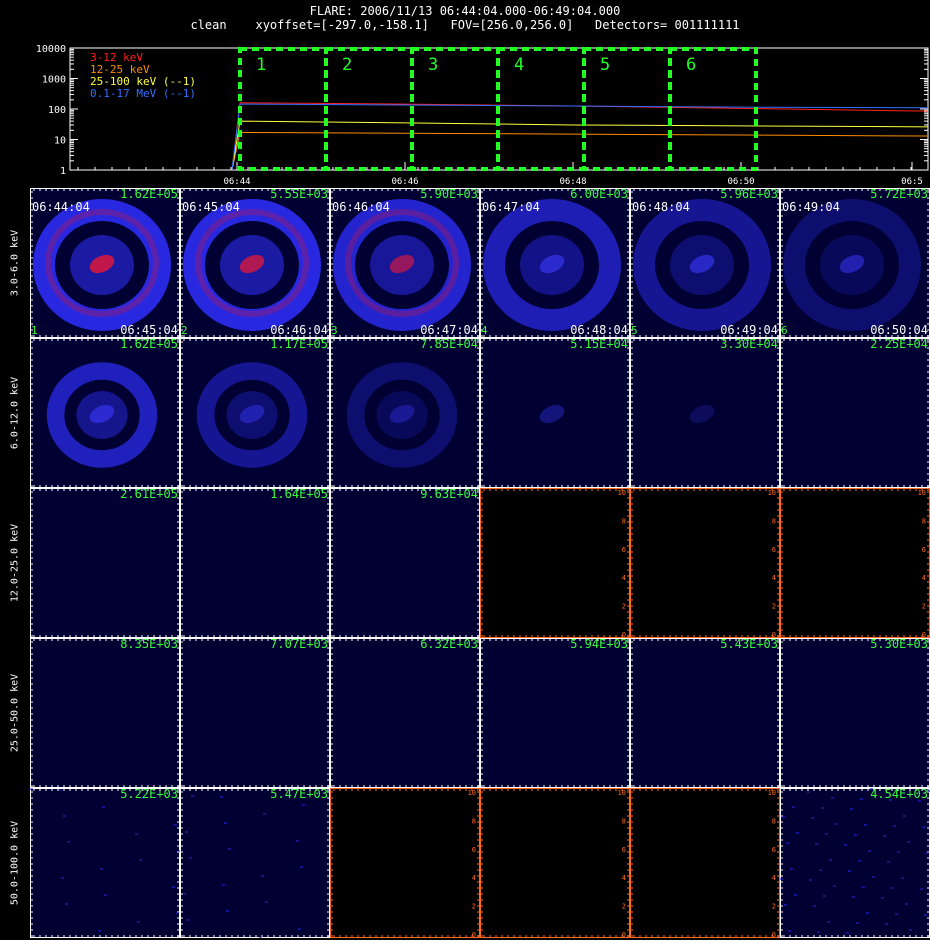 The height and width of the screenshot is (940, 930). What do you see at coordinates (855, 713) in the screenshot?
I see `image-panel: 5.30E+03` at bounding box center [855, 713].